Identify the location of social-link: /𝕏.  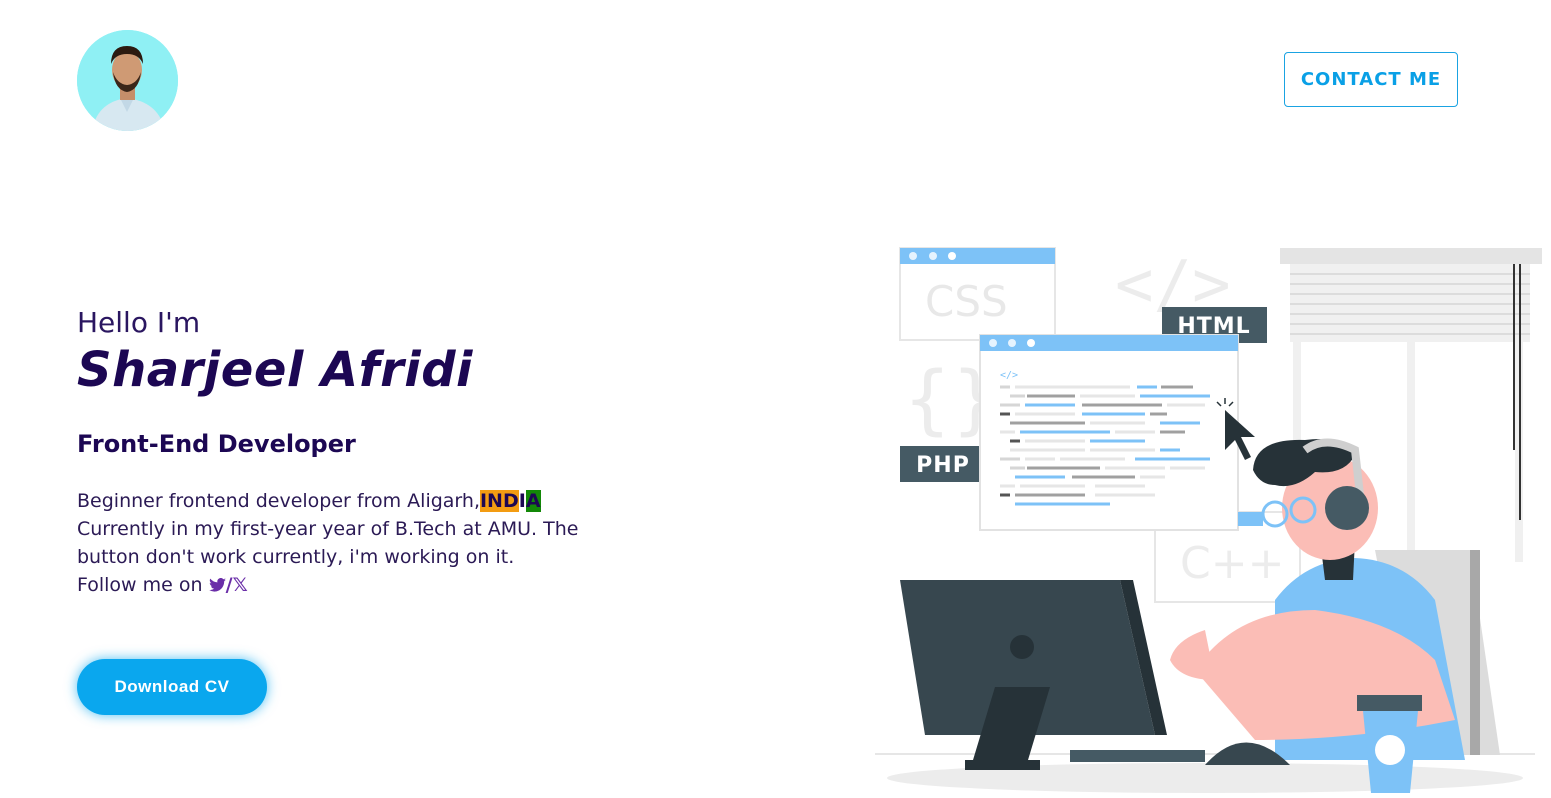
(228, 585).